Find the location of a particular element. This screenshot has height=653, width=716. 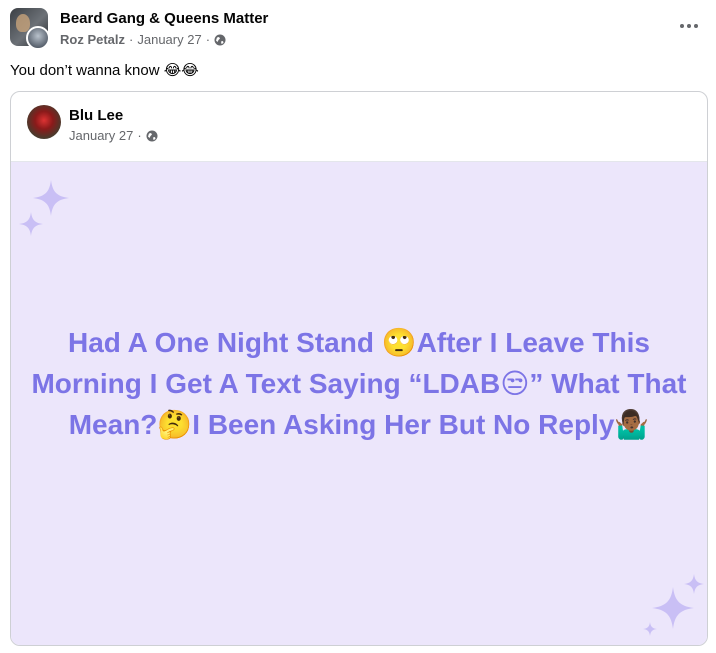

more-options-icon is located at coordinates (689, 26).